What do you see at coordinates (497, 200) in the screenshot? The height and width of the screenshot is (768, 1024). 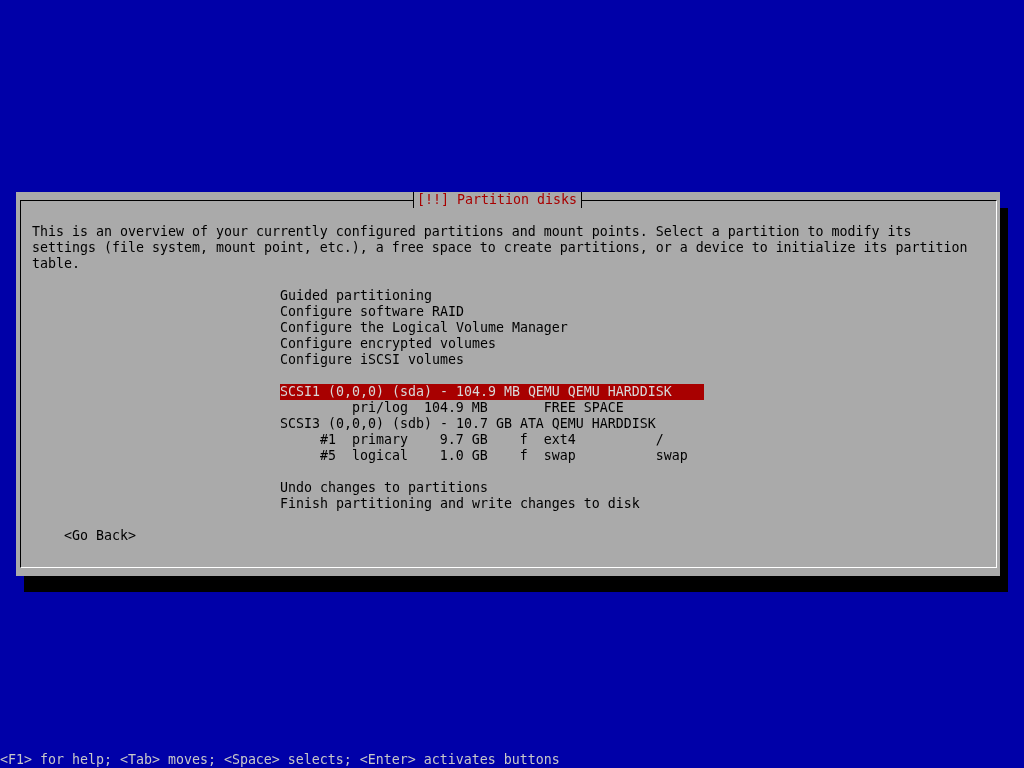 I see `dialog-title: [!!] Partition disks` at bounding box center [497, 200].